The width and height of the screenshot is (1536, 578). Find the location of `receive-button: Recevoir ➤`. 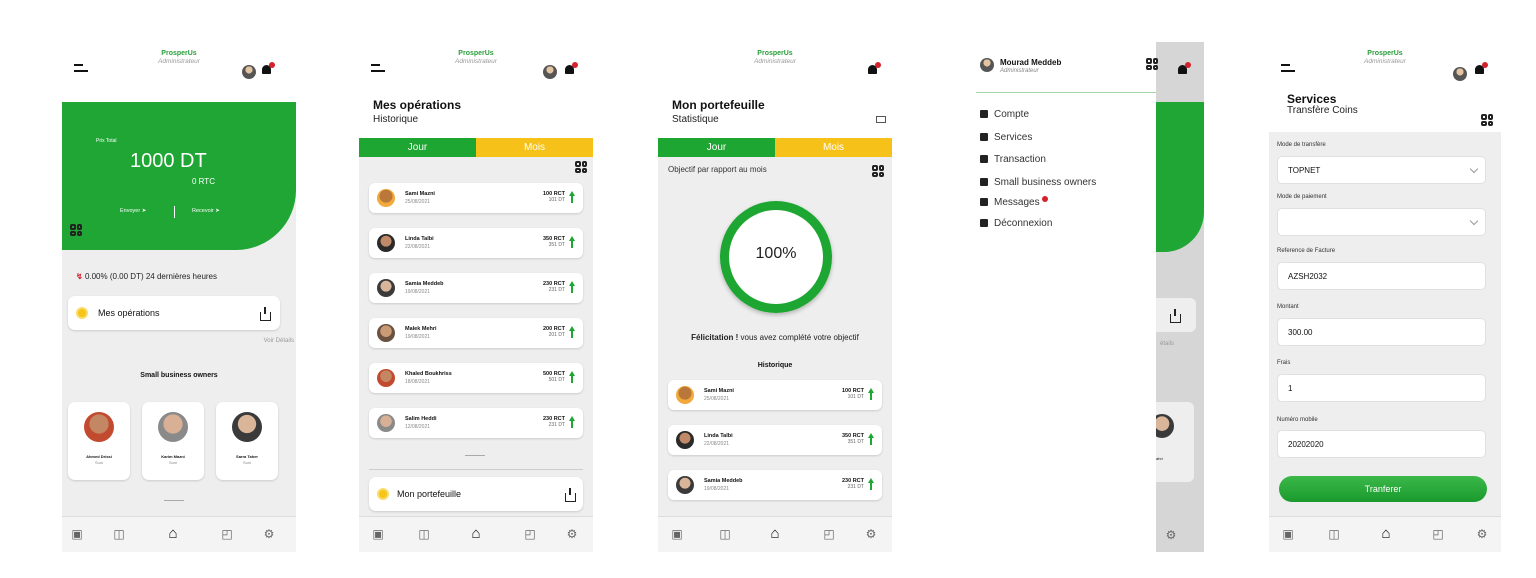

receive-button: Recevoir ➤ is located at coordinates (206, 211).